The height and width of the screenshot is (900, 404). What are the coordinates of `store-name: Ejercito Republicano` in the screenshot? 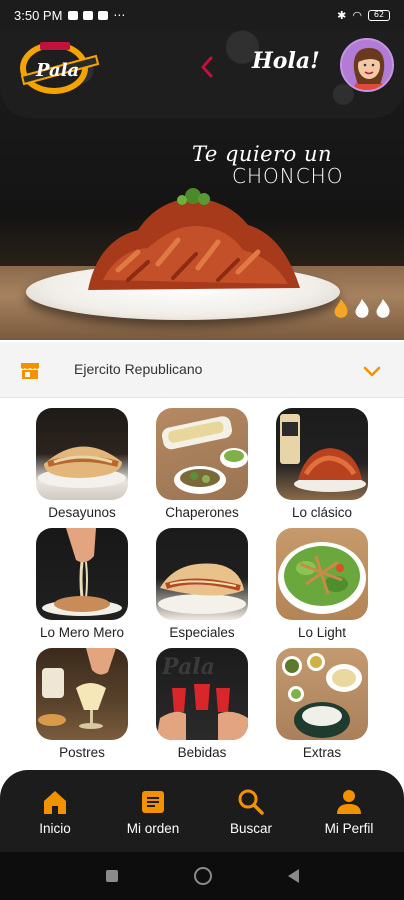 It's located at (138, 369).